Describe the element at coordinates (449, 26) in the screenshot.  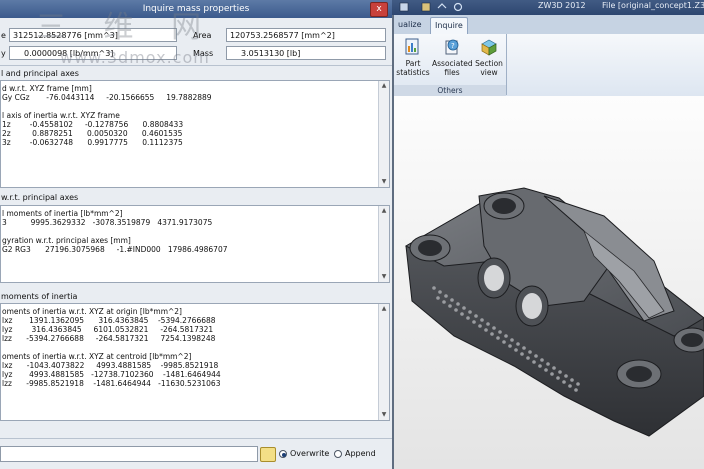
I see `tab-inquire: Inquire` at that location.